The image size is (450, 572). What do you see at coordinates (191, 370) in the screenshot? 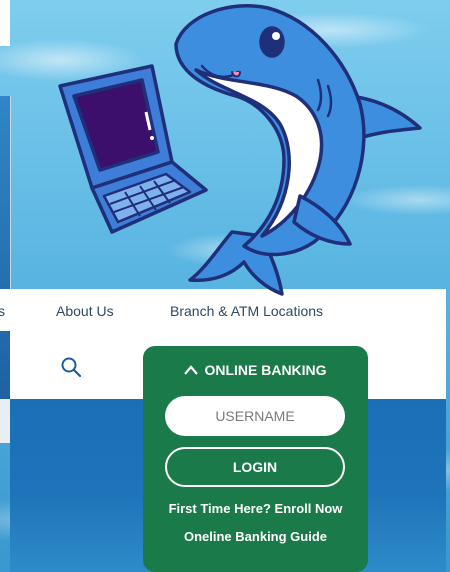
I see `chevron-up-icon` at bounding box center [191, 370].